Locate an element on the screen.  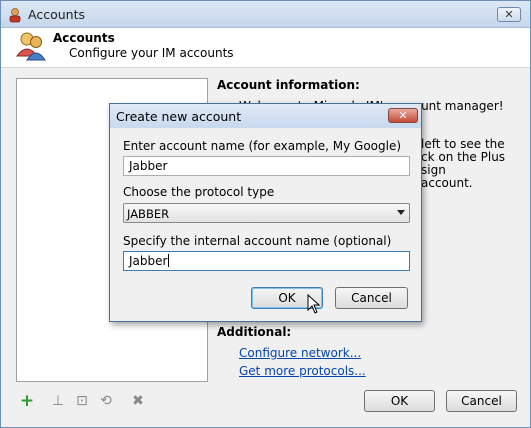
protocol-type-value: JABBER is located at coordinates (148, 214).